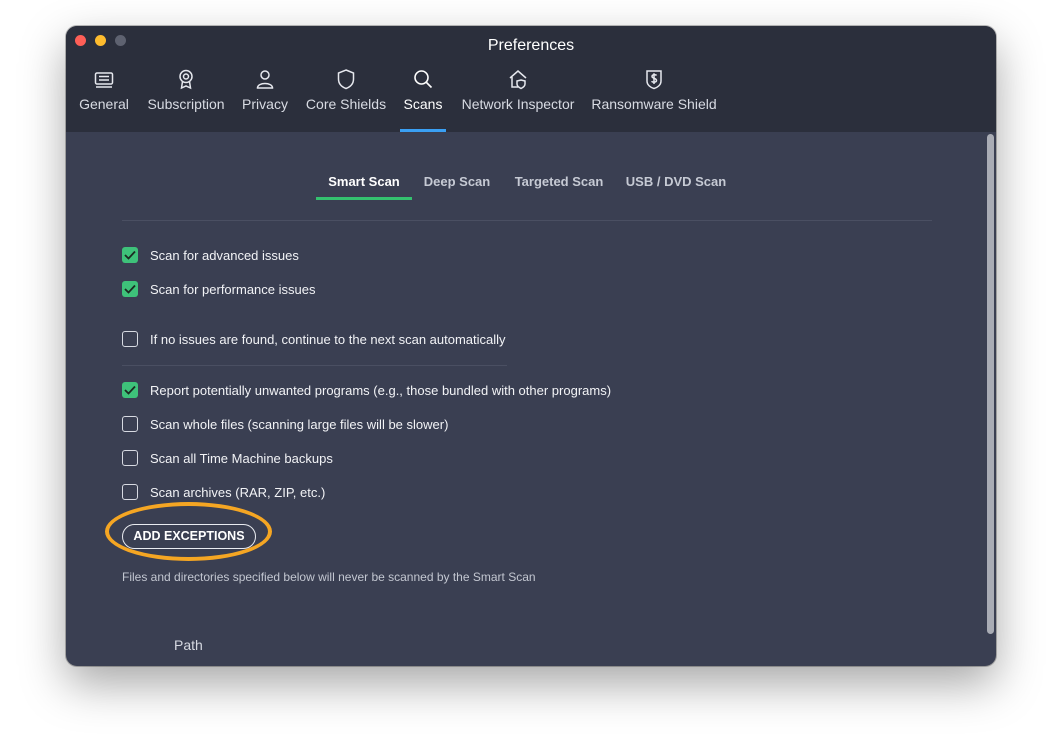 The height and width of the screenshot is (743, 1052). I want to click on window-title: Preferences, so click(531, 45).